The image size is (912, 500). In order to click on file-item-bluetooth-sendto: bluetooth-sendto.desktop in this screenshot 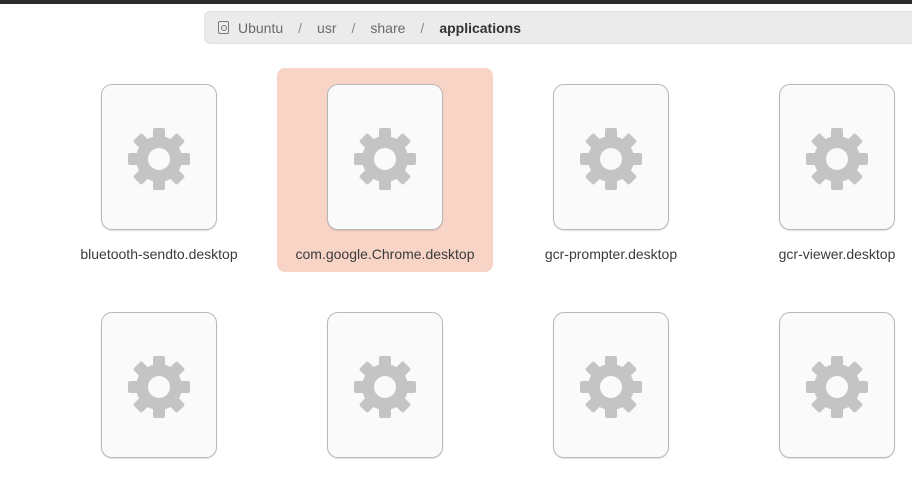, I will do `click(159, 170)`.